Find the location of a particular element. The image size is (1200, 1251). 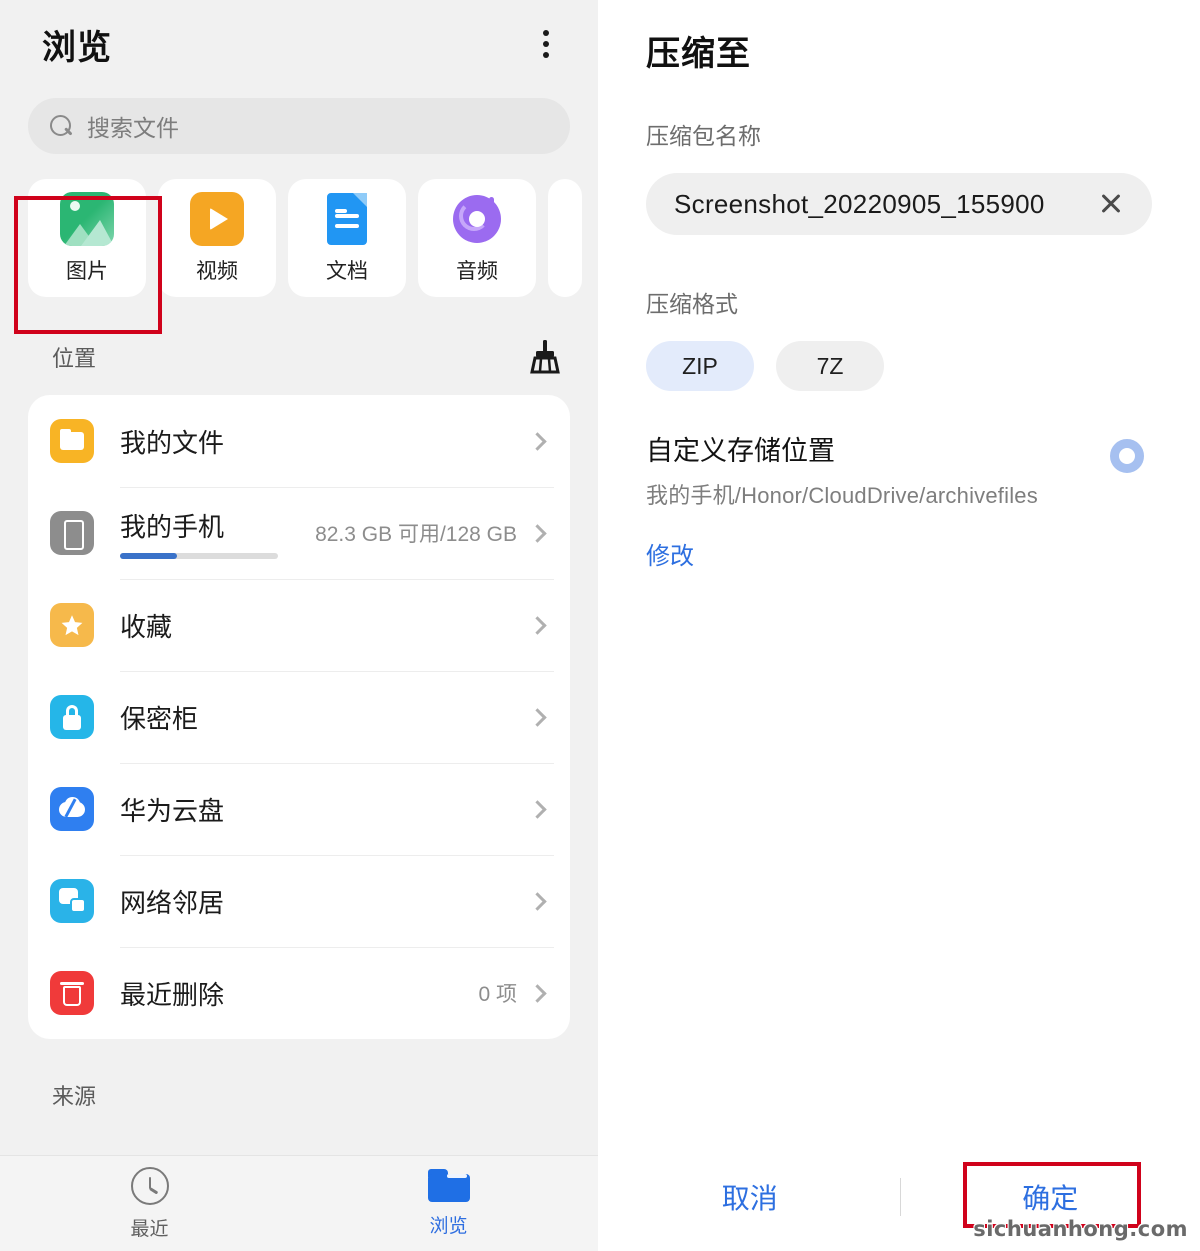

source-section-label: 来源 is located at coordinates (74, 1096).